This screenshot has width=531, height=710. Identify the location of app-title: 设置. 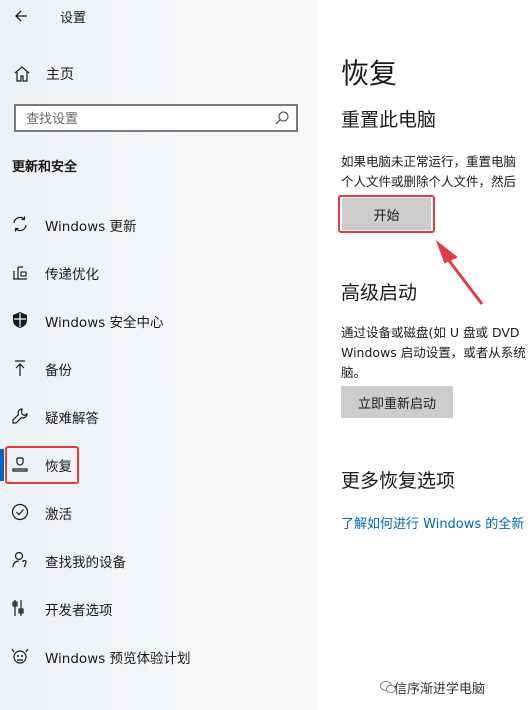
(73, 18).